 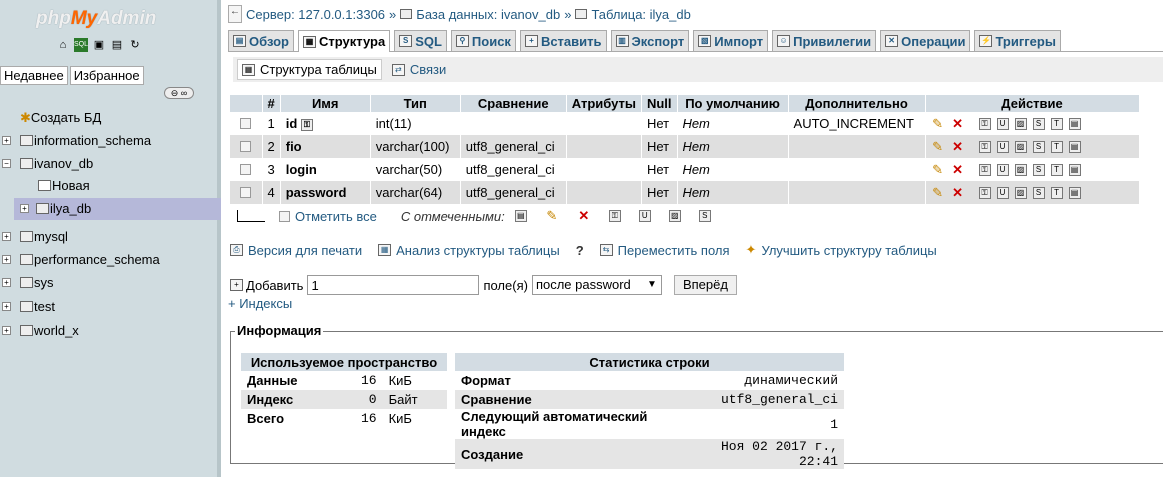 What do you see at coordinates (309, 69) in the screenshot?
I see `subtab-table-structure: ▦ Структура таблицы` at bounding box center [309, 69].